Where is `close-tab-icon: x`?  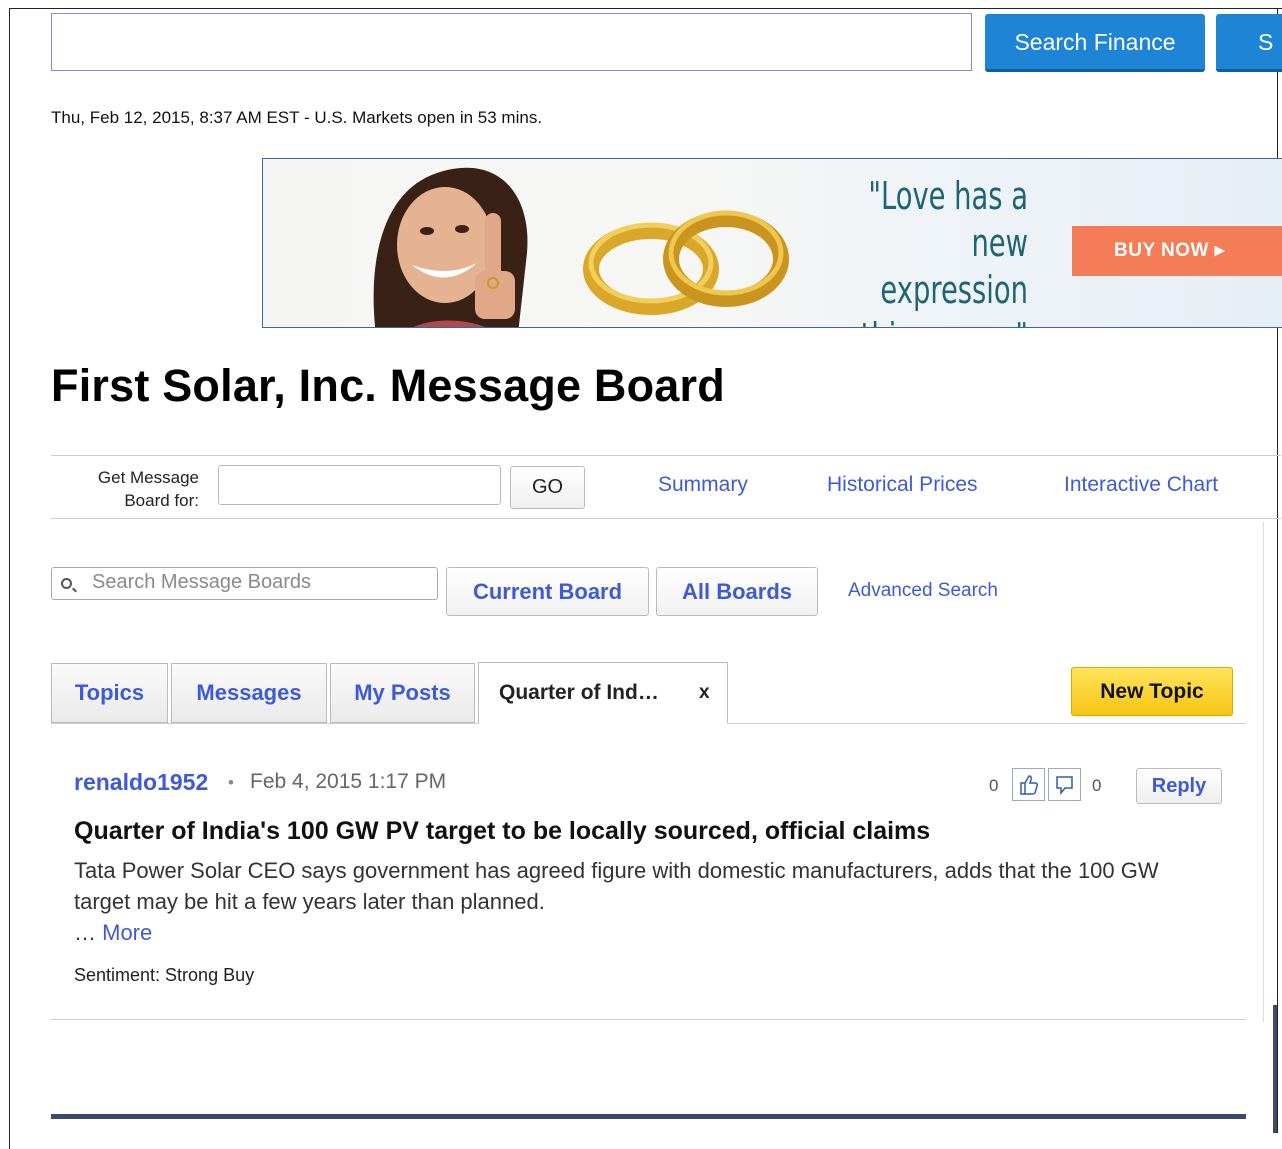
close-tab-icon: x is located at coordinates (704, 693).